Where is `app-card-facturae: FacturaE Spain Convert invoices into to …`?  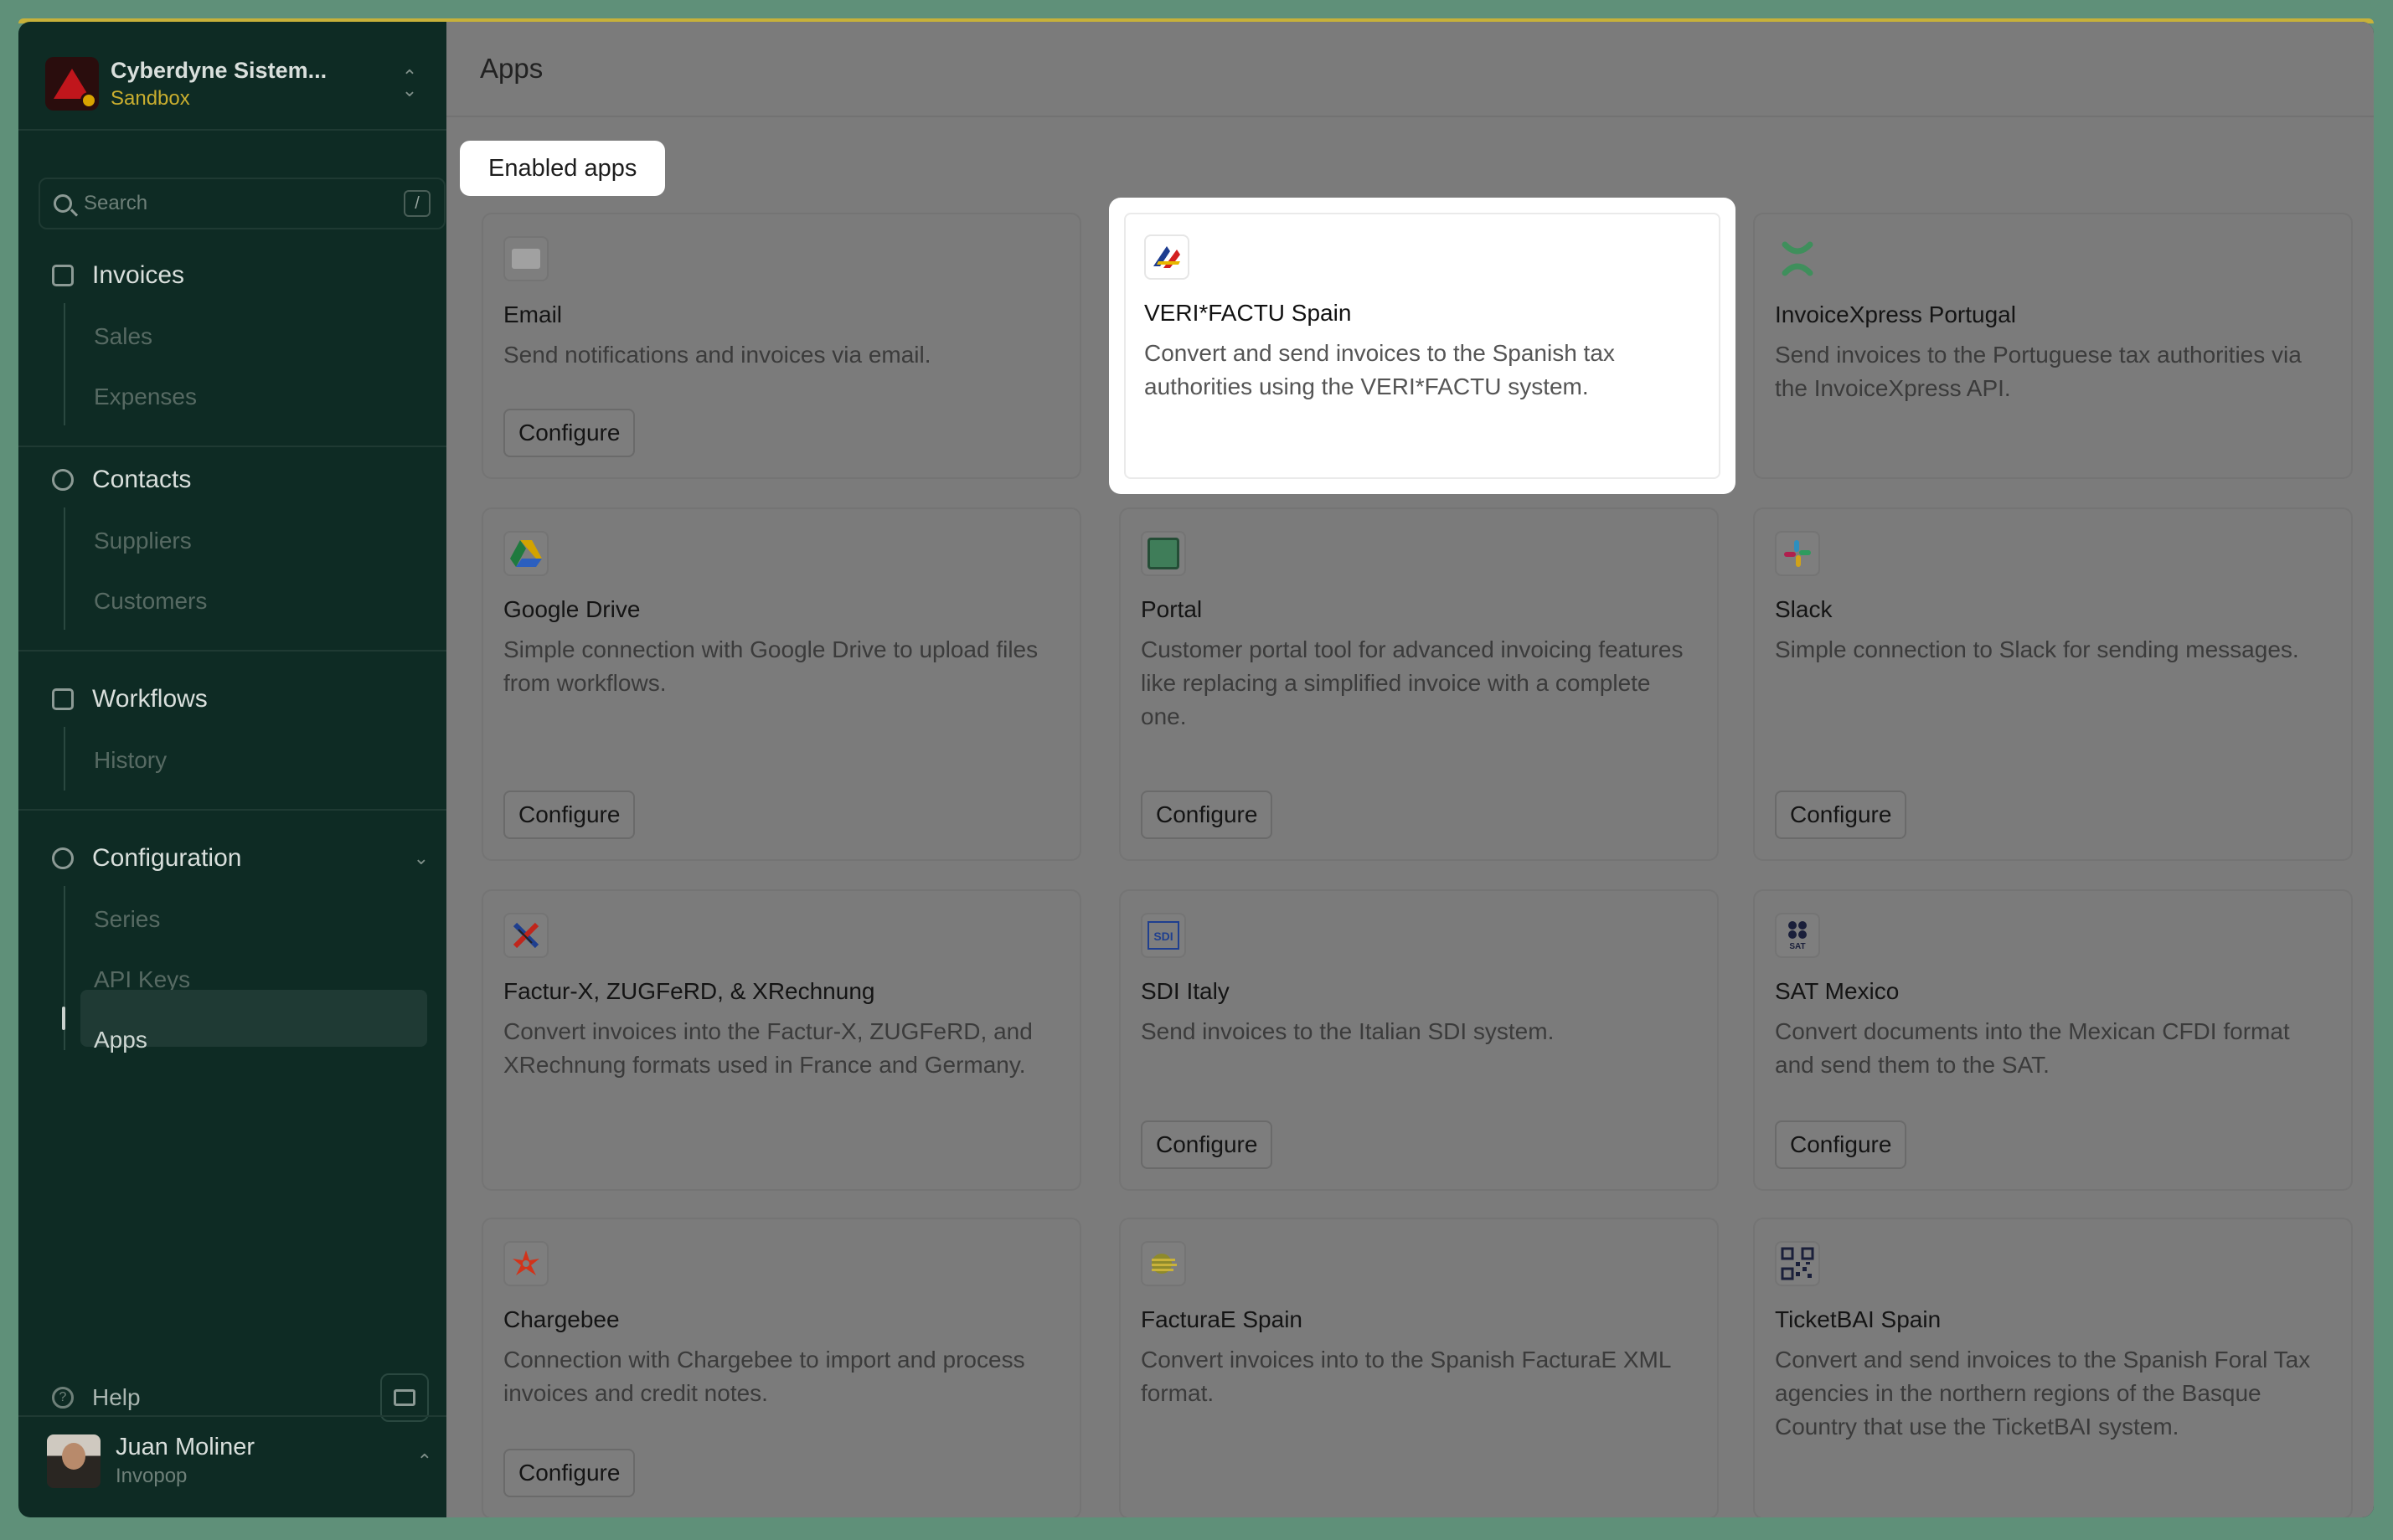 app-card-facturae: FacturaE Spain Convert invoices into to … is located at coordinates (1419, 1367).